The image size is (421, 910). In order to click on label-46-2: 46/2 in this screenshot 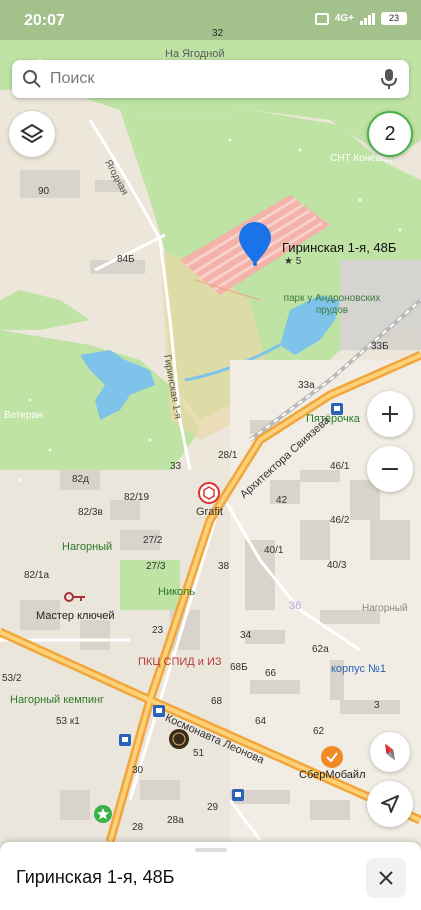, I will do `click(340, 520)`.